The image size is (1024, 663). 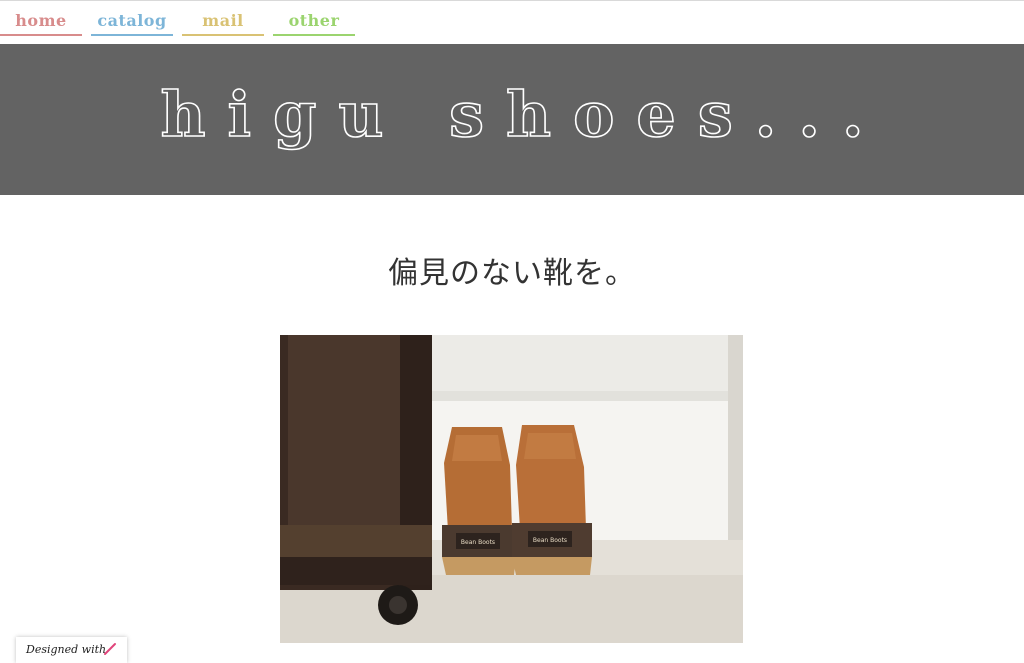 I want to click on nav-label-catalog: catalog, so click(x=132, y=20).